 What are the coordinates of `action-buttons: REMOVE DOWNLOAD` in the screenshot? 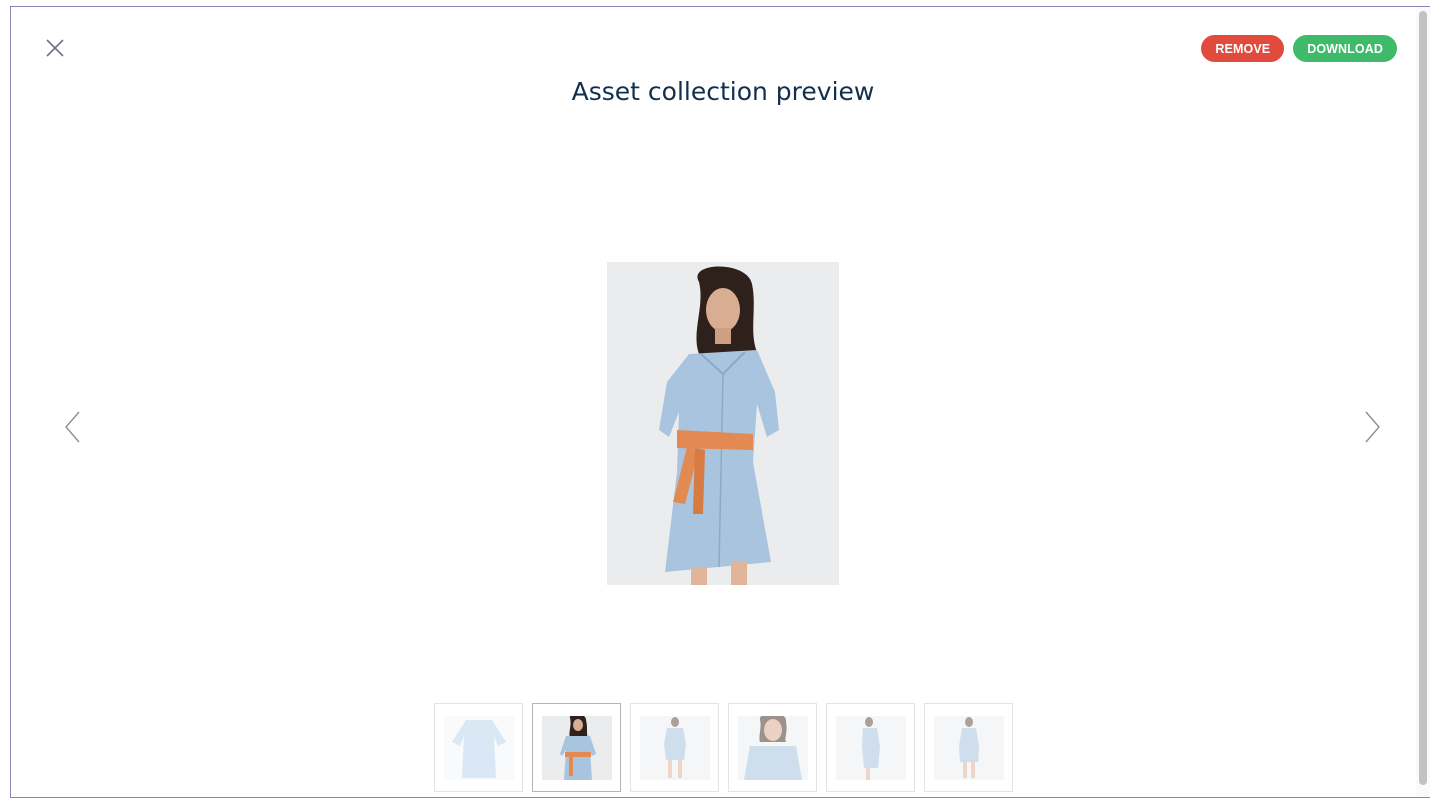 It's located at (1299, 48).